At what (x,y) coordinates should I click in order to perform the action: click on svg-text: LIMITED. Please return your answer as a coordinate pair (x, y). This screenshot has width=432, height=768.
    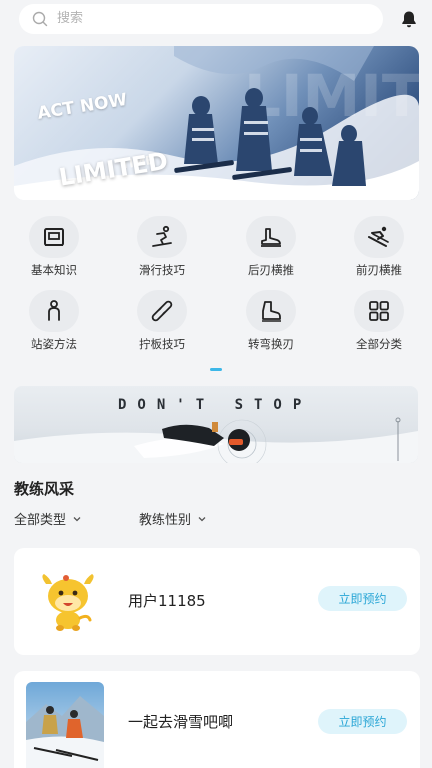
    Looking at the image, I should click on (331, 96).